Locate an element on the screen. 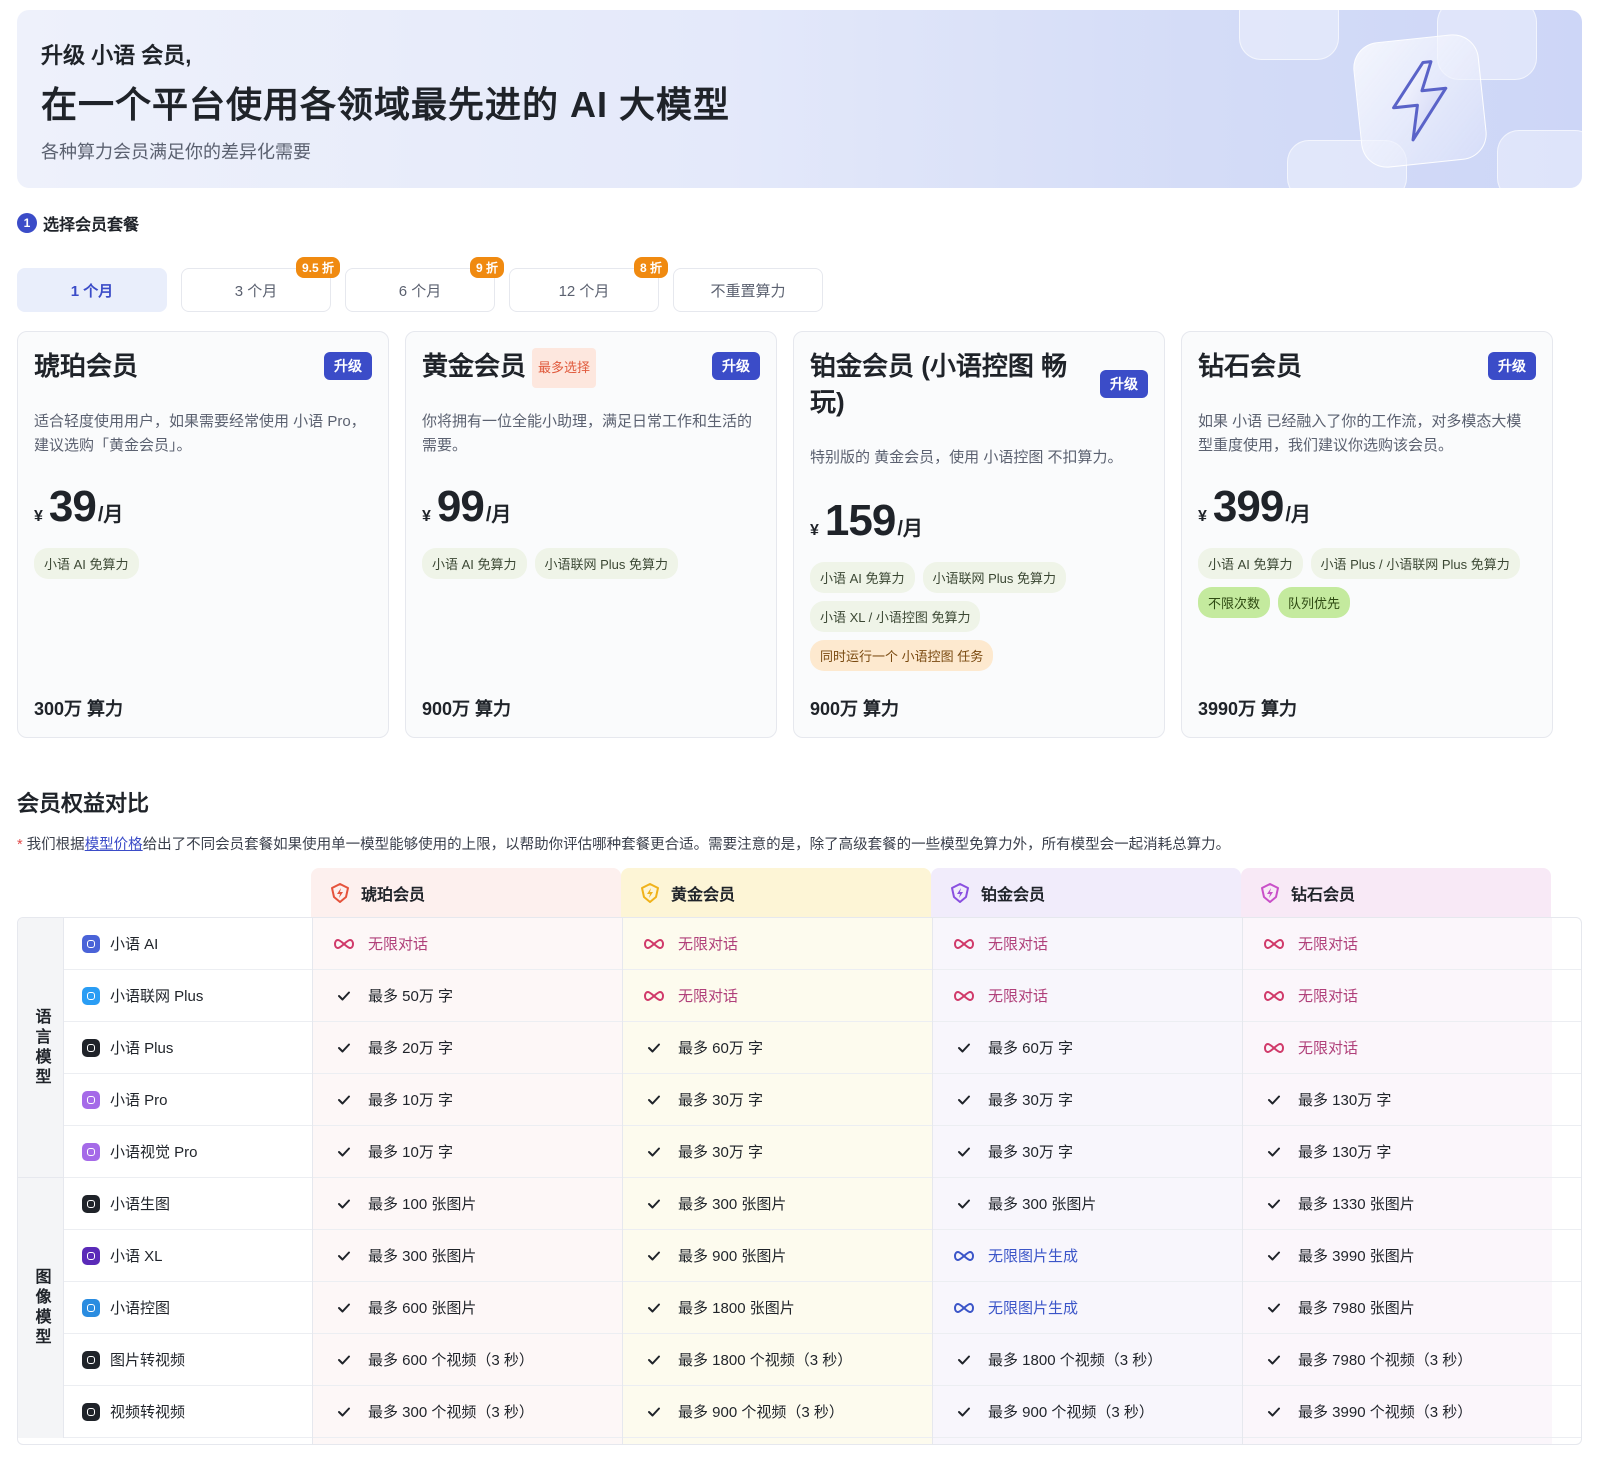 The height and width of the screenshot is (1464, 1598). benefit-text: 最多 7980 张图片 is located at coordinates (1356, 1308).